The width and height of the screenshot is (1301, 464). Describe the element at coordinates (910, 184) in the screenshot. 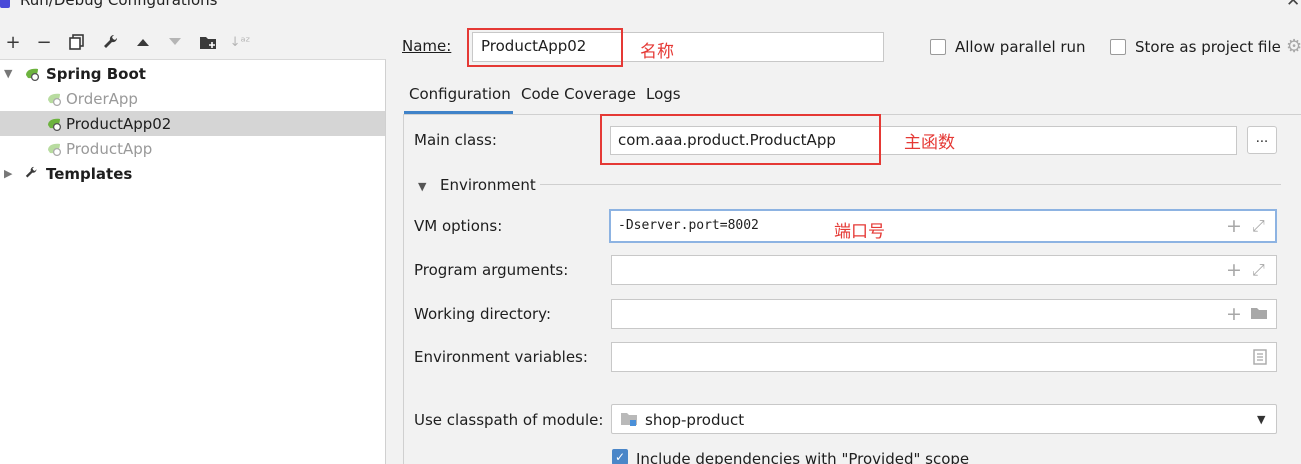

I see `section-divider` at that location.